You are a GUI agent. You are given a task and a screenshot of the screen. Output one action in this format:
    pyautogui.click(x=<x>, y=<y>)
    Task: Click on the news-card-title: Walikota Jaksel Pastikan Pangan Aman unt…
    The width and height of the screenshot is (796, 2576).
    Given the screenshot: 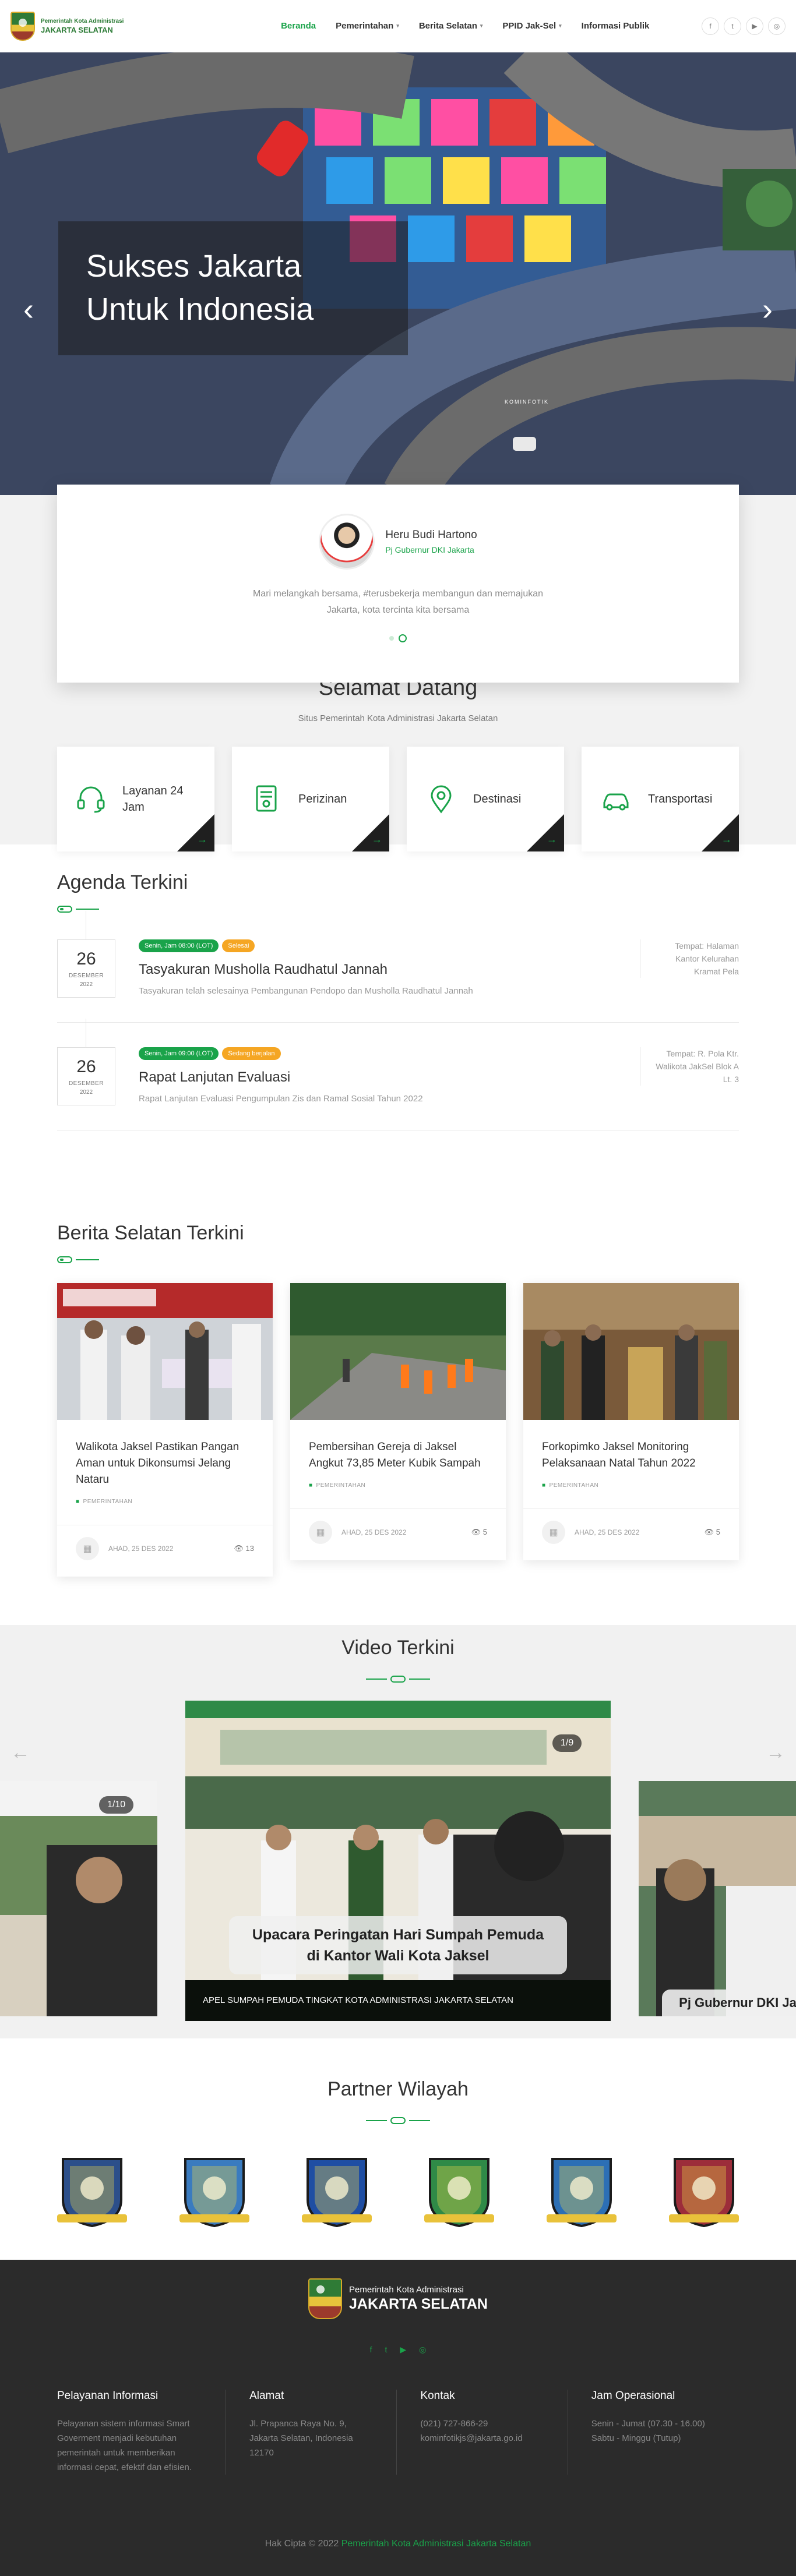 What is the action you would take?
    pyautogui.click(x=165, y=1463)
    